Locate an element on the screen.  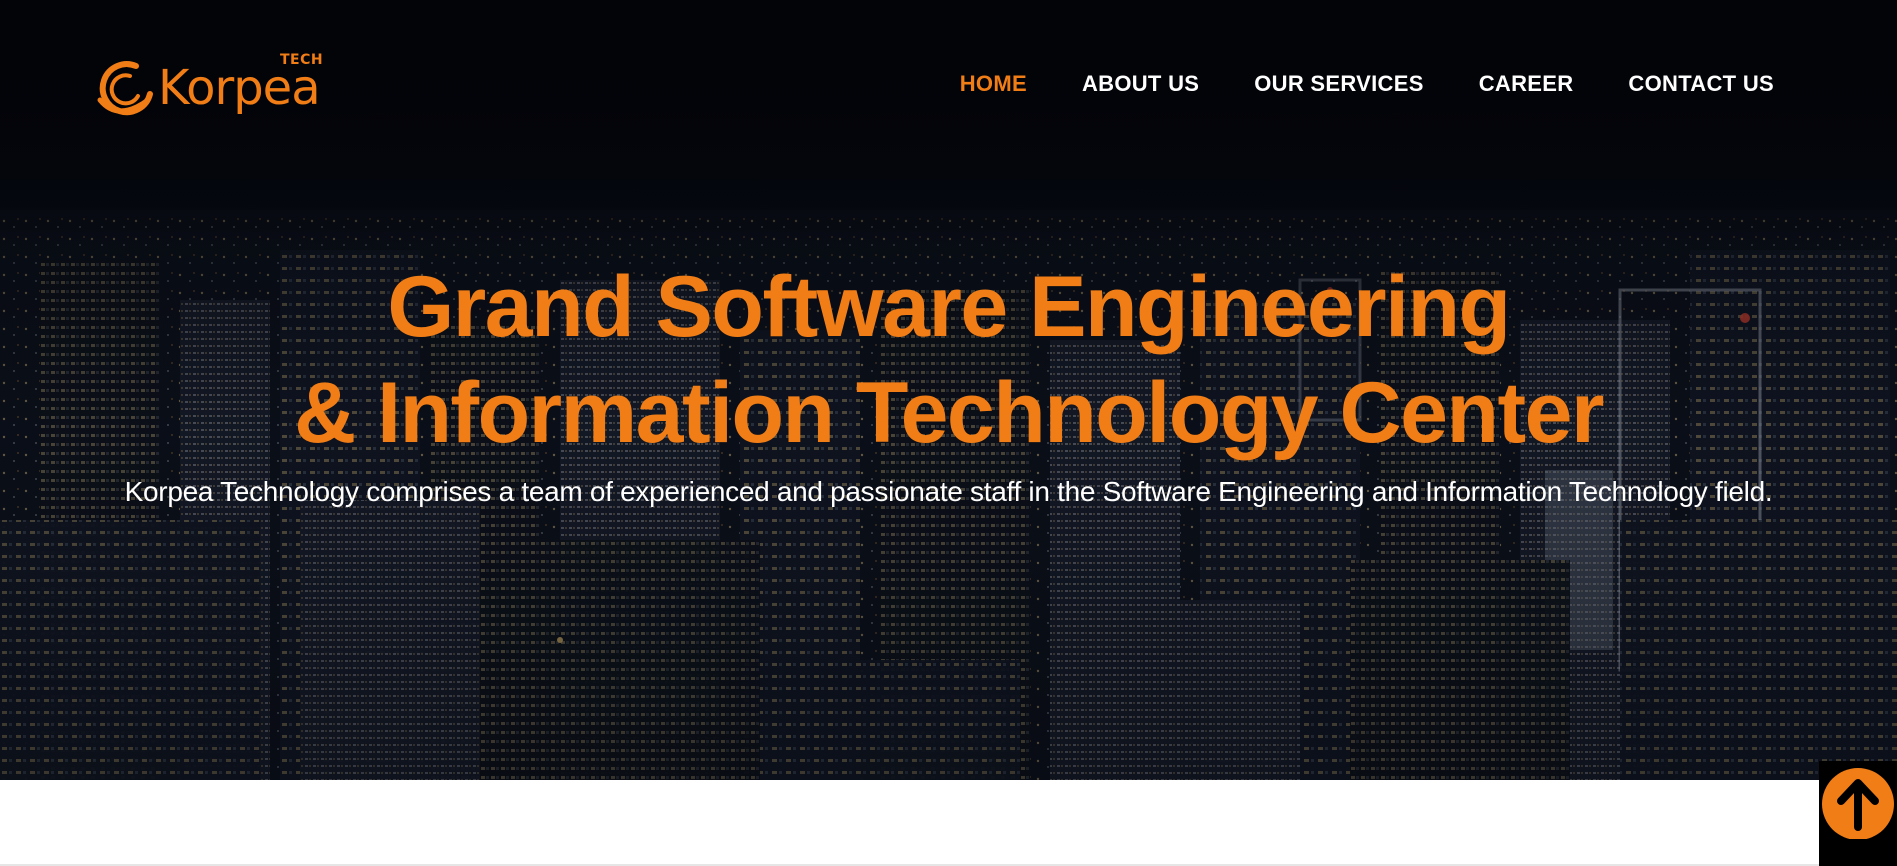
scroll-to-top-button is located at coordinates (1858, 813).